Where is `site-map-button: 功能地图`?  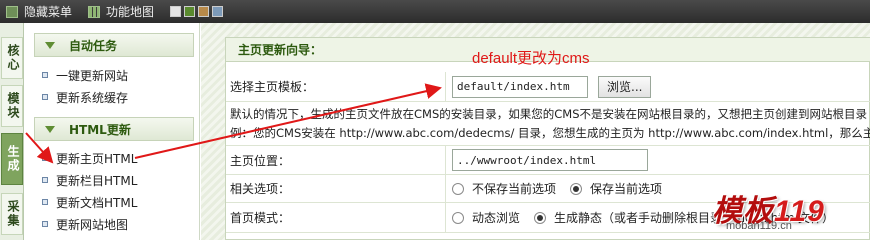 site-map-button: 功能地图 is located at coordinates (121, 11).